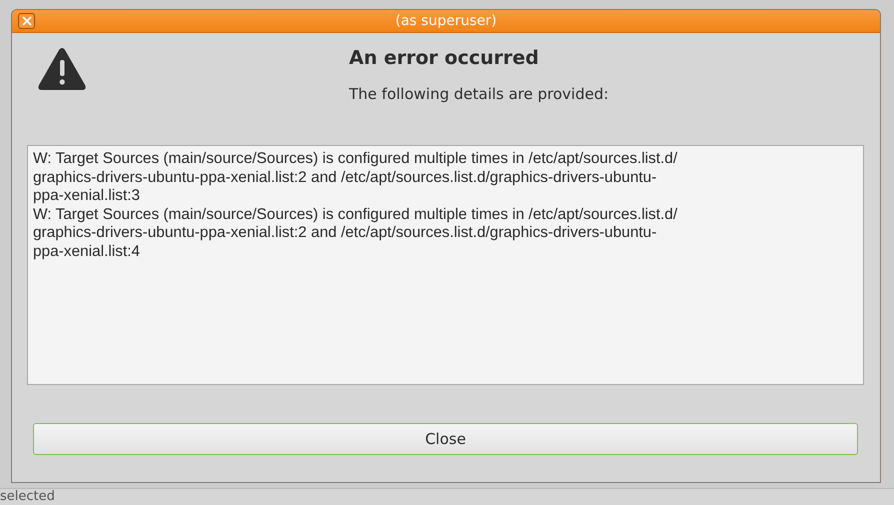  Describe the element at coordinates (445, 439) in the screenshot. I see `close-dialog-button: Close` at that location.